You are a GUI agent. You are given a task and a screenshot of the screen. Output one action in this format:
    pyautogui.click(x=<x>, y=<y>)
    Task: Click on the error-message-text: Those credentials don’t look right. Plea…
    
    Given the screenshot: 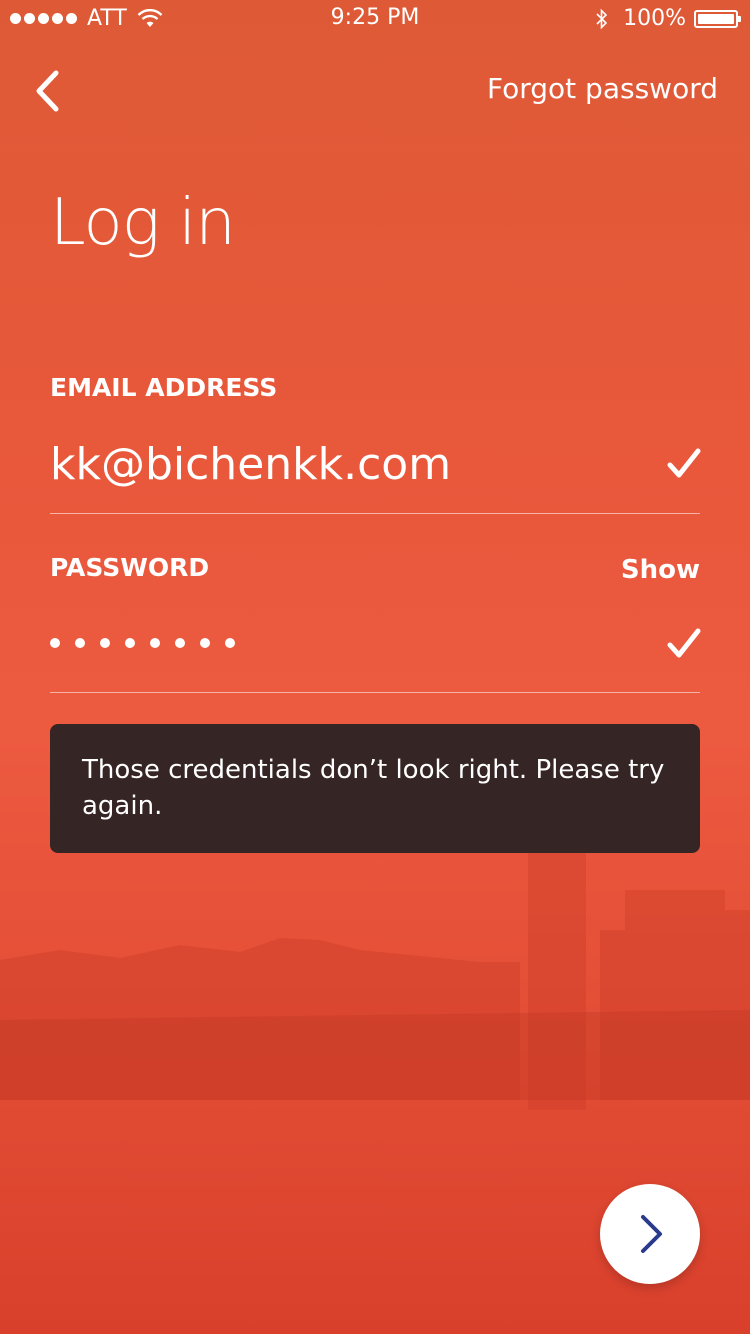 What is the action you would take?
    pyautogui.click(x=373, y=788)
    